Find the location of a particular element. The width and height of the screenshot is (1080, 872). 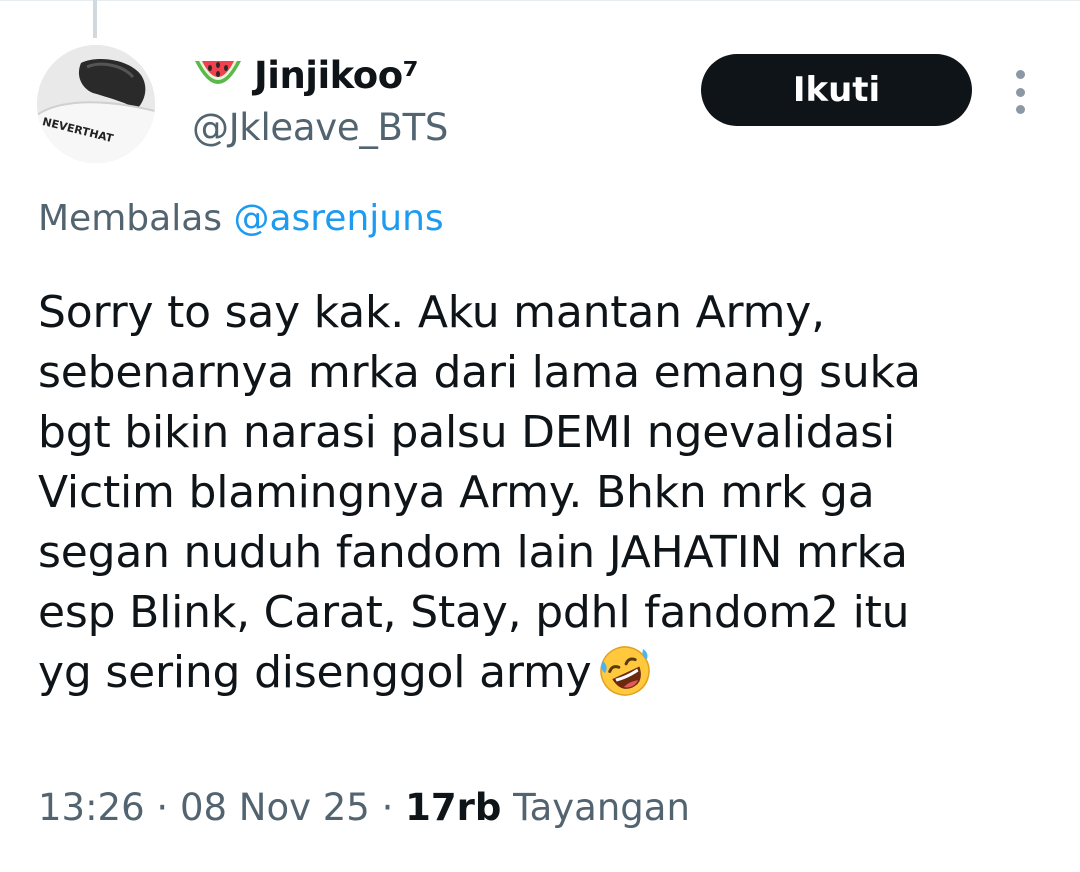

tweet-last-line: yg sering disenggol army is located at coordinates (543, 673).